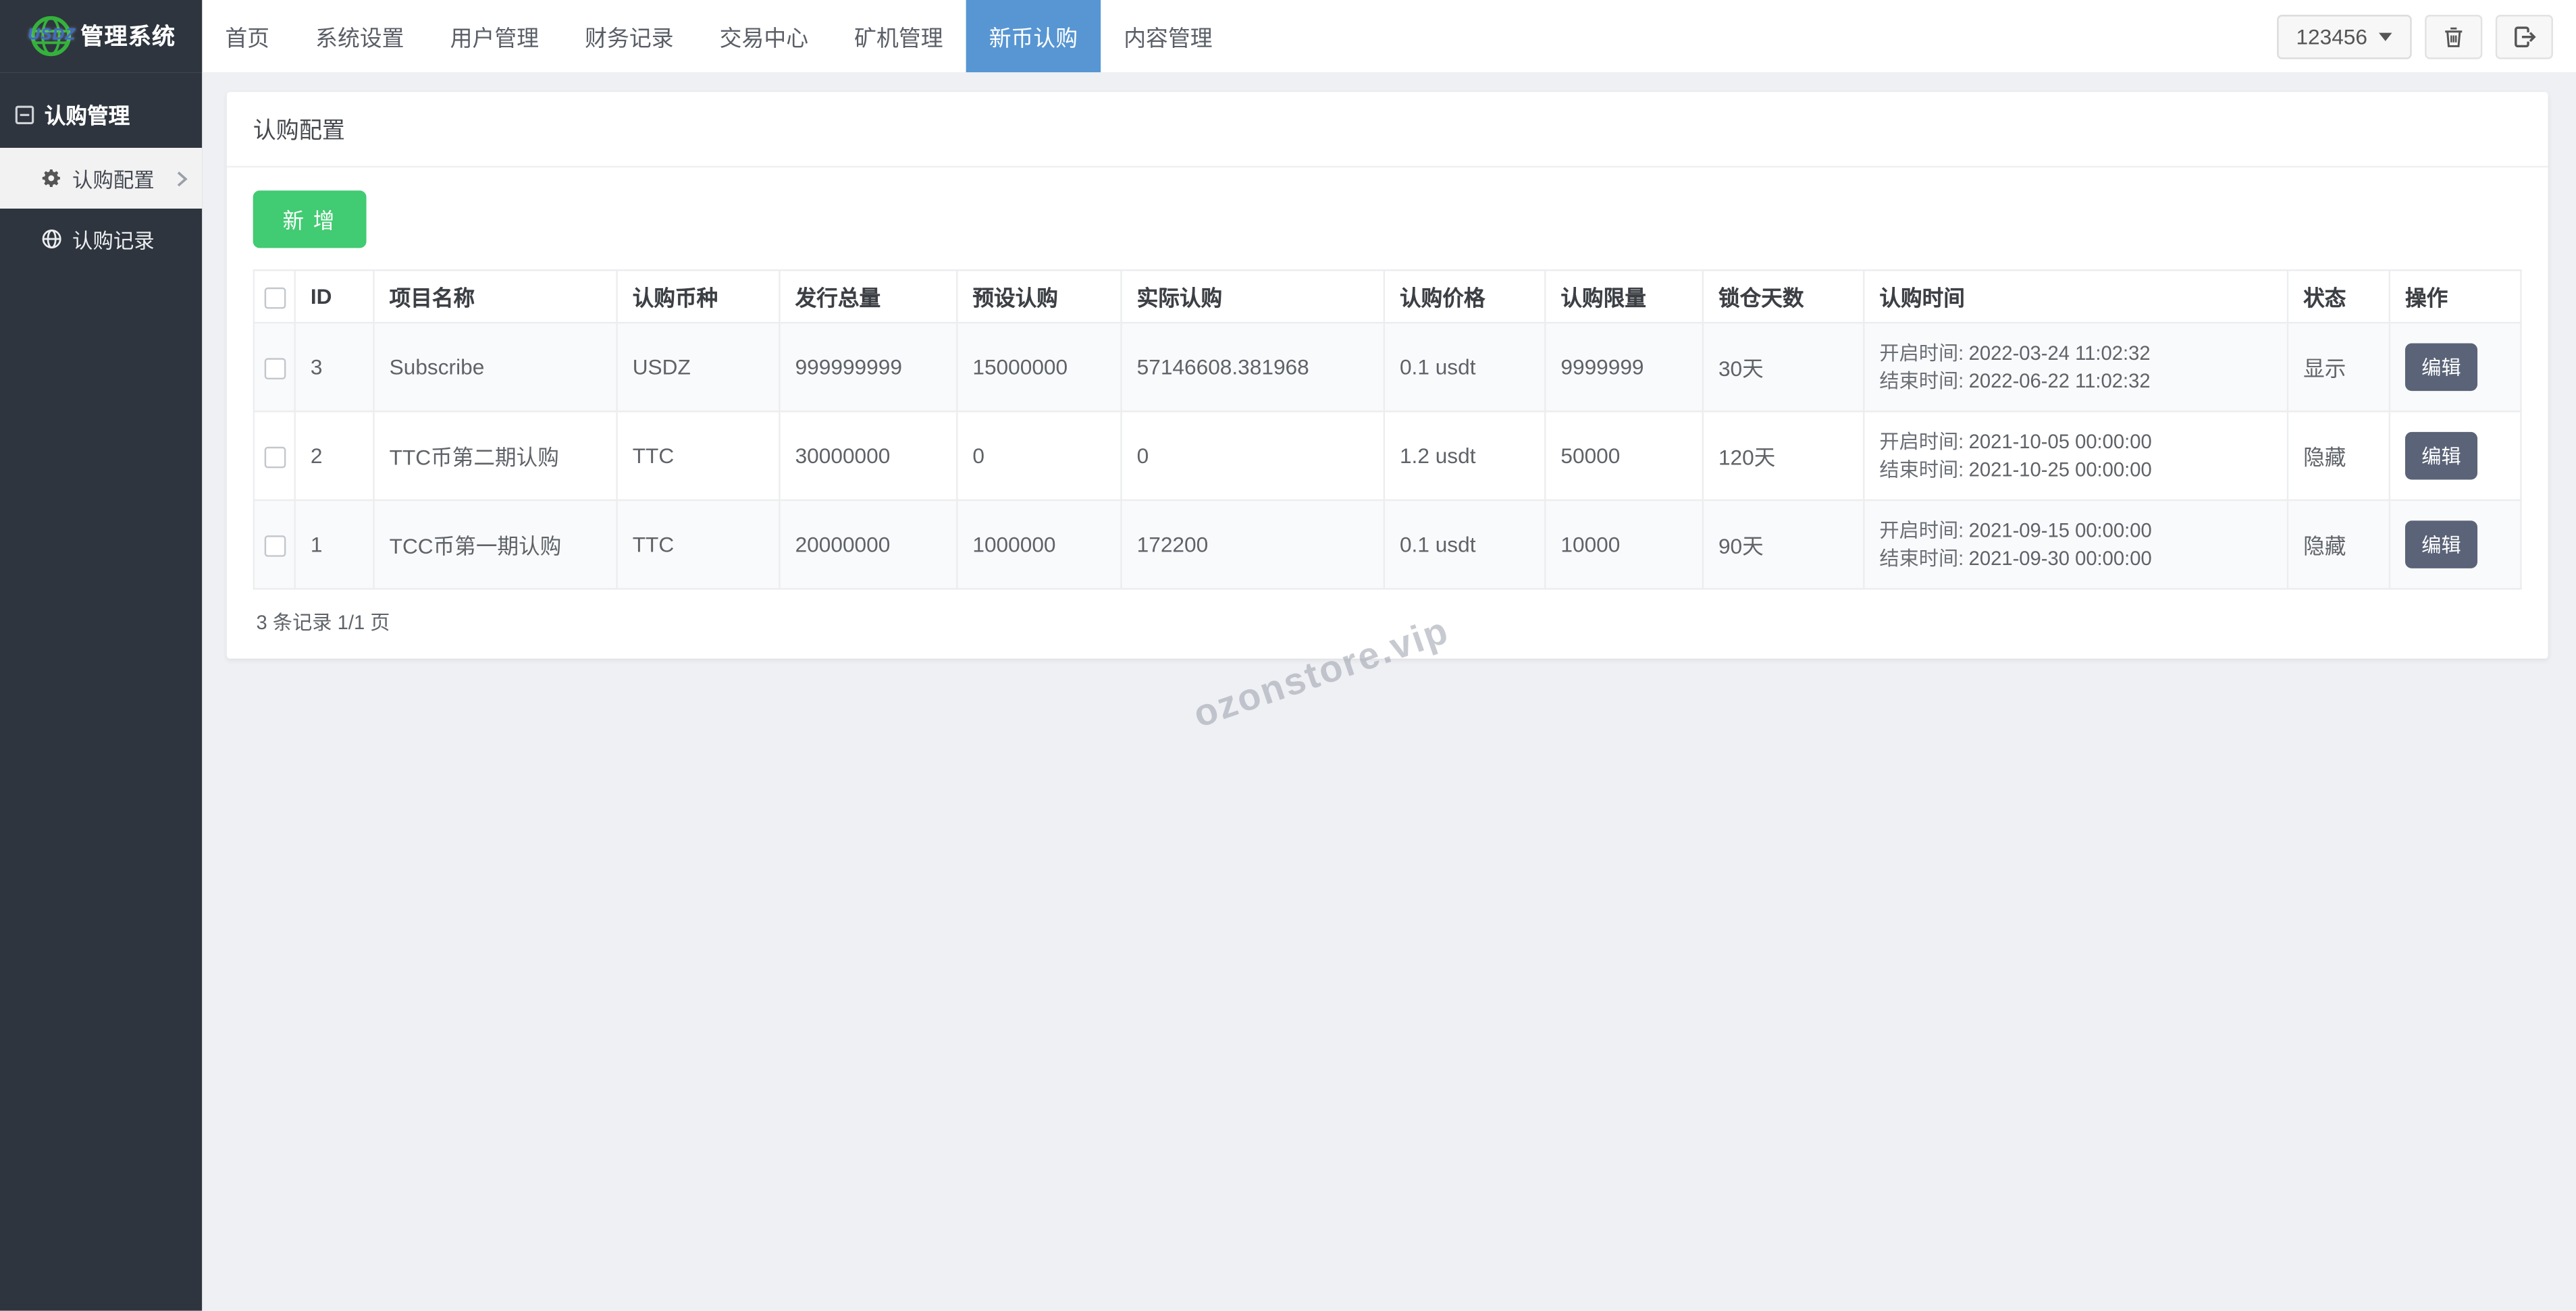 The image size is (2576, 1311). I want to click on nav-item-miner-management: 矿机管理, so click(898, 36).